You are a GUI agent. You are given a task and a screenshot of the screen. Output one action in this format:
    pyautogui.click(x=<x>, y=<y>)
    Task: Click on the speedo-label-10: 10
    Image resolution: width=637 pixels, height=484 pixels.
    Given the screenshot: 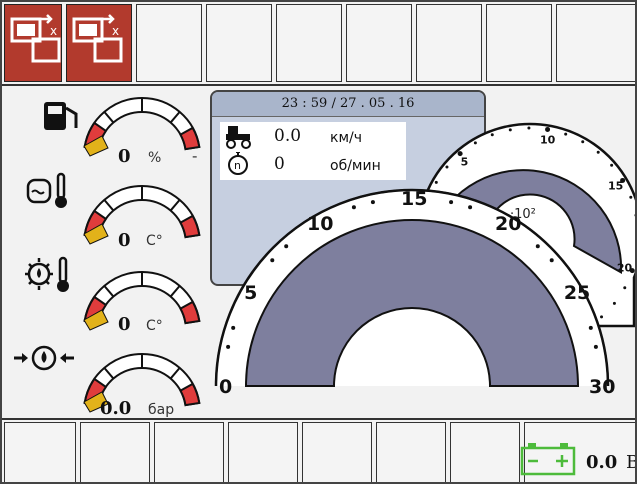 What is the action you would take?
    pyautogui.click(x=548, y=139)
    